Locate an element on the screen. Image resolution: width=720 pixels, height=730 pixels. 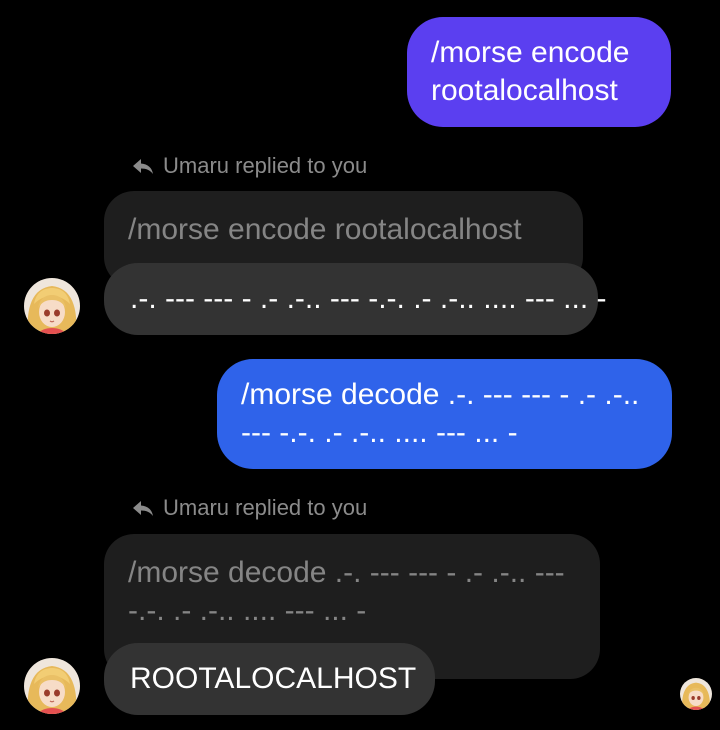
received-message-decoded: ROOTALOCALHOST is located at coordinates (269, 679).